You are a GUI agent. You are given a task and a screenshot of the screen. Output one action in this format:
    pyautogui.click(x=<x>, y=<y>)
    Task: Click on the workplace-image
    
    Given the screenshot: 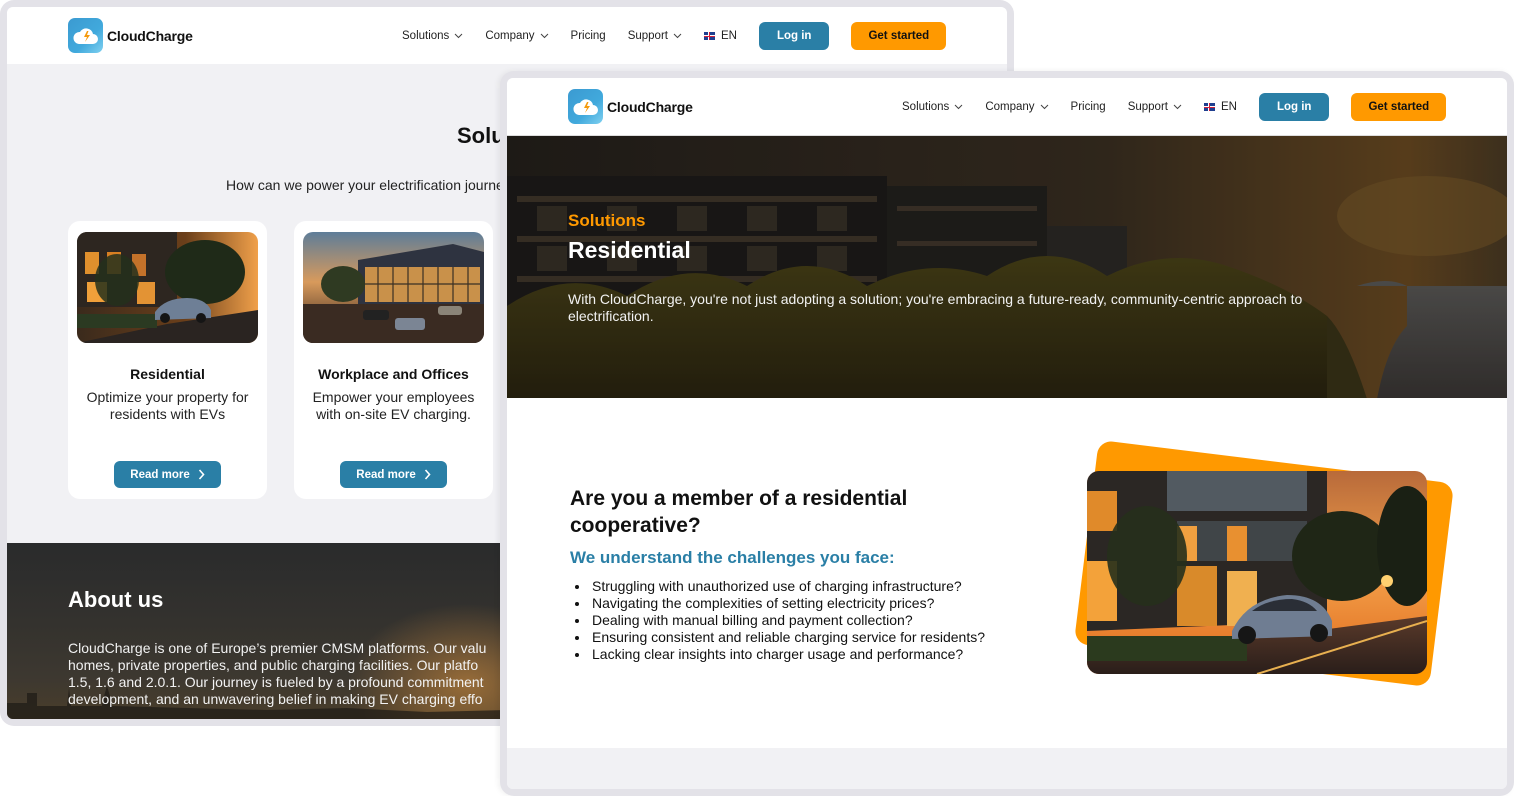 What is the action you would take?
    pyautogui.click(x=393, y=287)
    